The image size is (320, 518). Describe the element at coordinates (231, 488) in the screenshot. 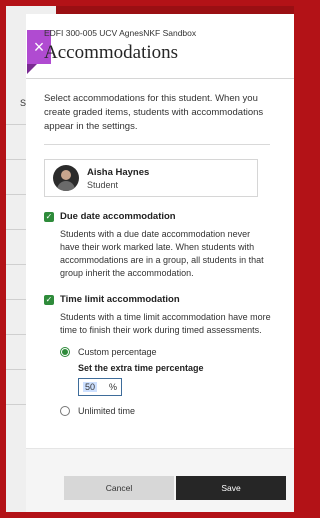

I see `save-button: Save` at that location.